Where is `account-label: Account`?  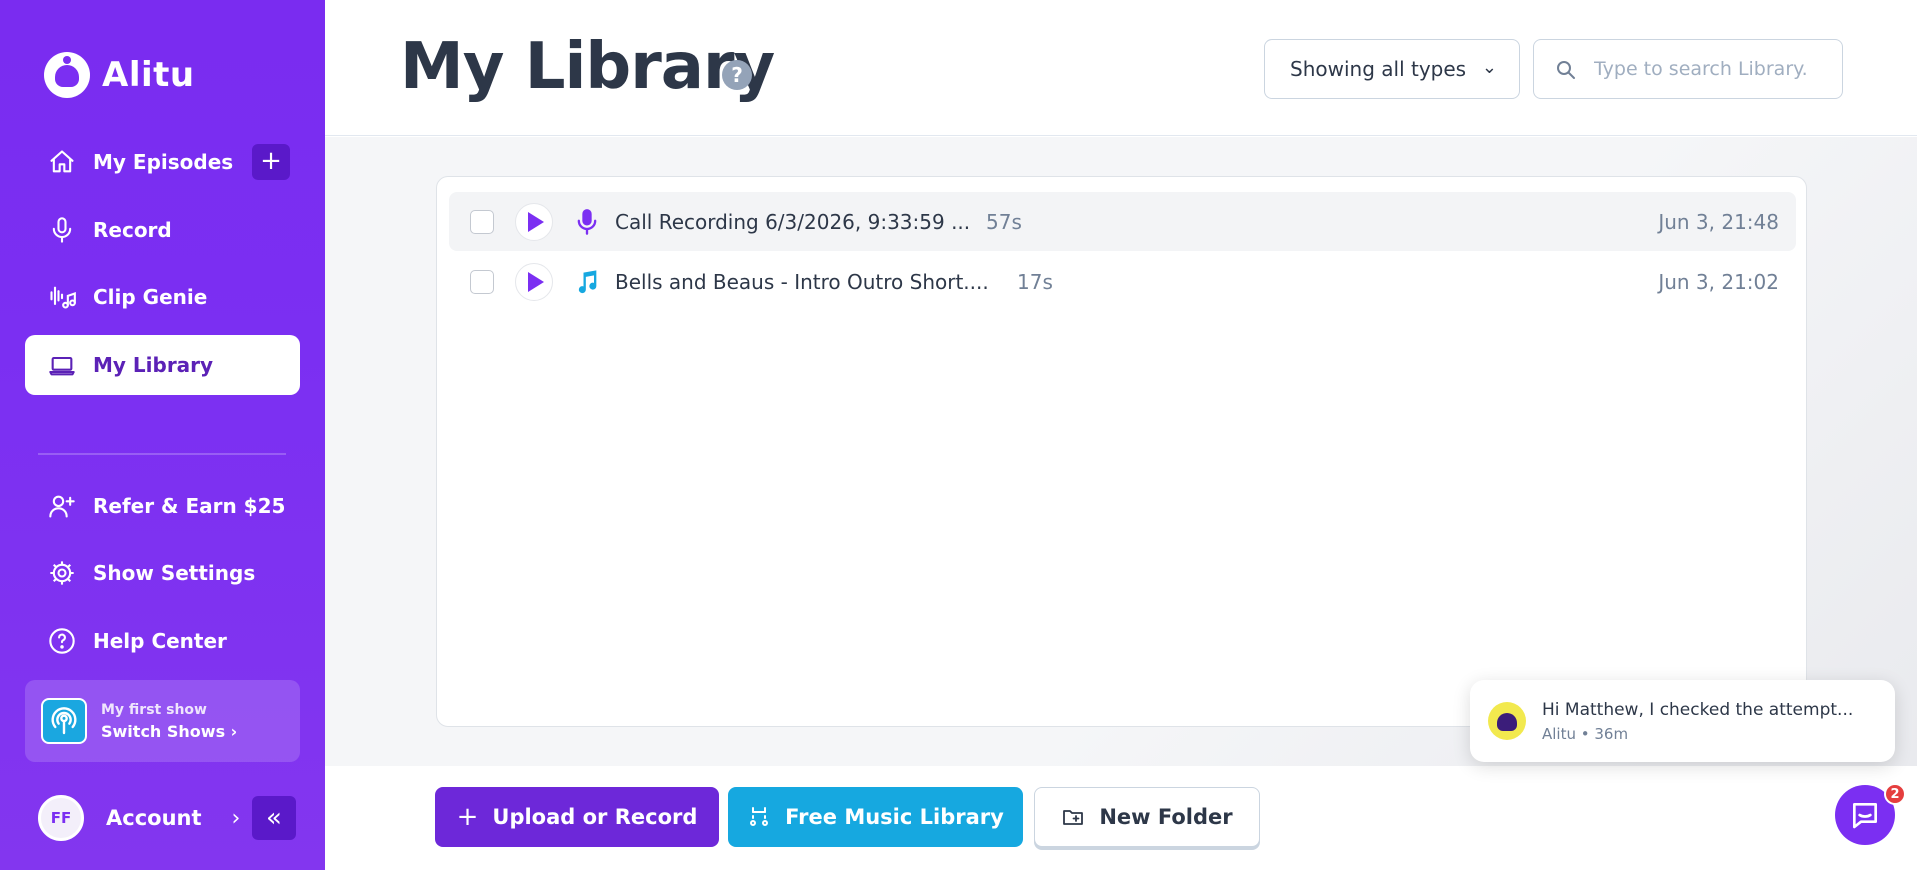 account-label: Account is located at coordinates (154, 818).